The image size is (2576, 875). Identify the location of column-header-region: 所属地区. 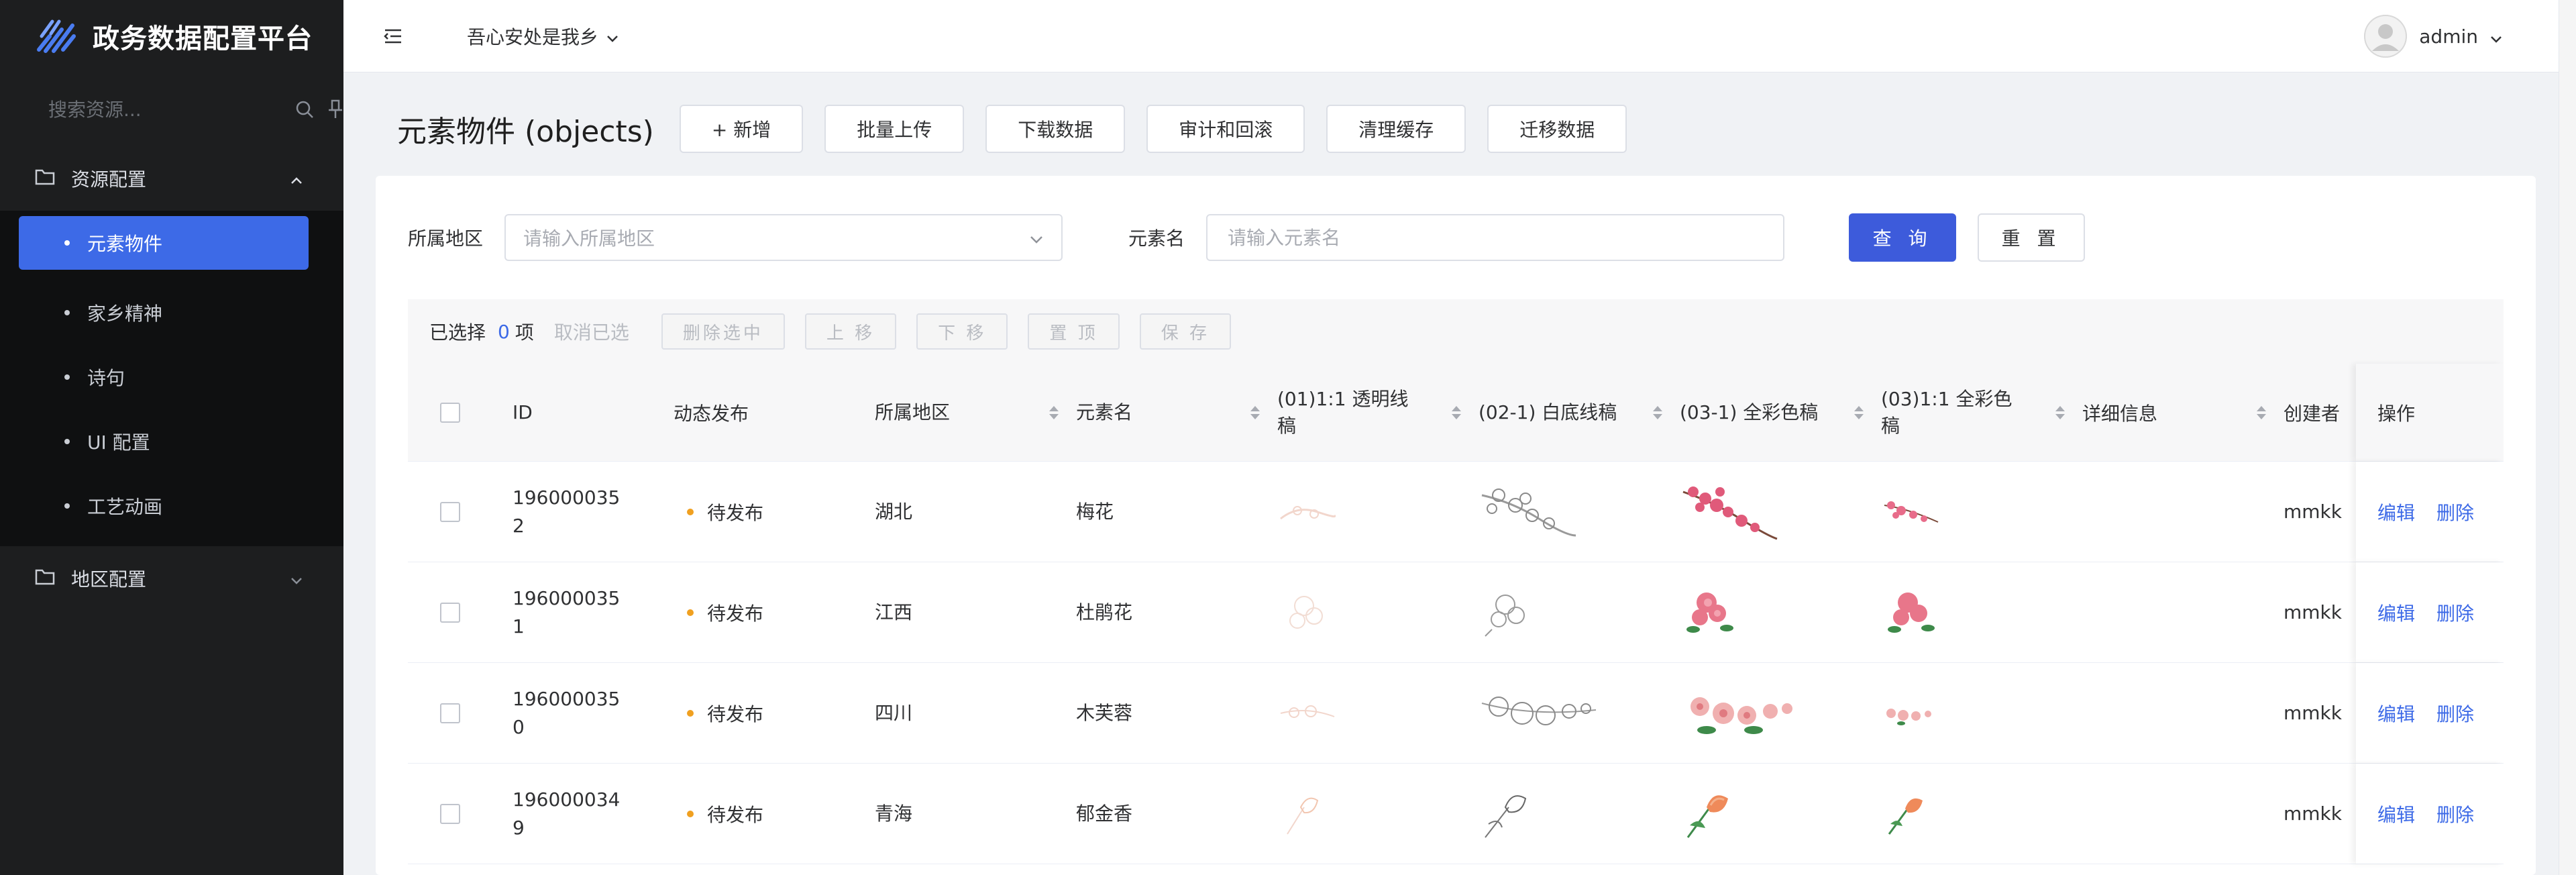
(975, 412).